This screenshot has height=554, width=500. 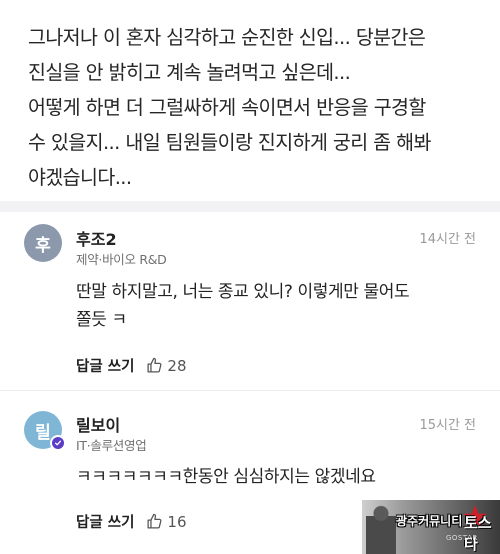 I want to click on comment-timestamp: 15시간 전, so click(x=447, y=425).